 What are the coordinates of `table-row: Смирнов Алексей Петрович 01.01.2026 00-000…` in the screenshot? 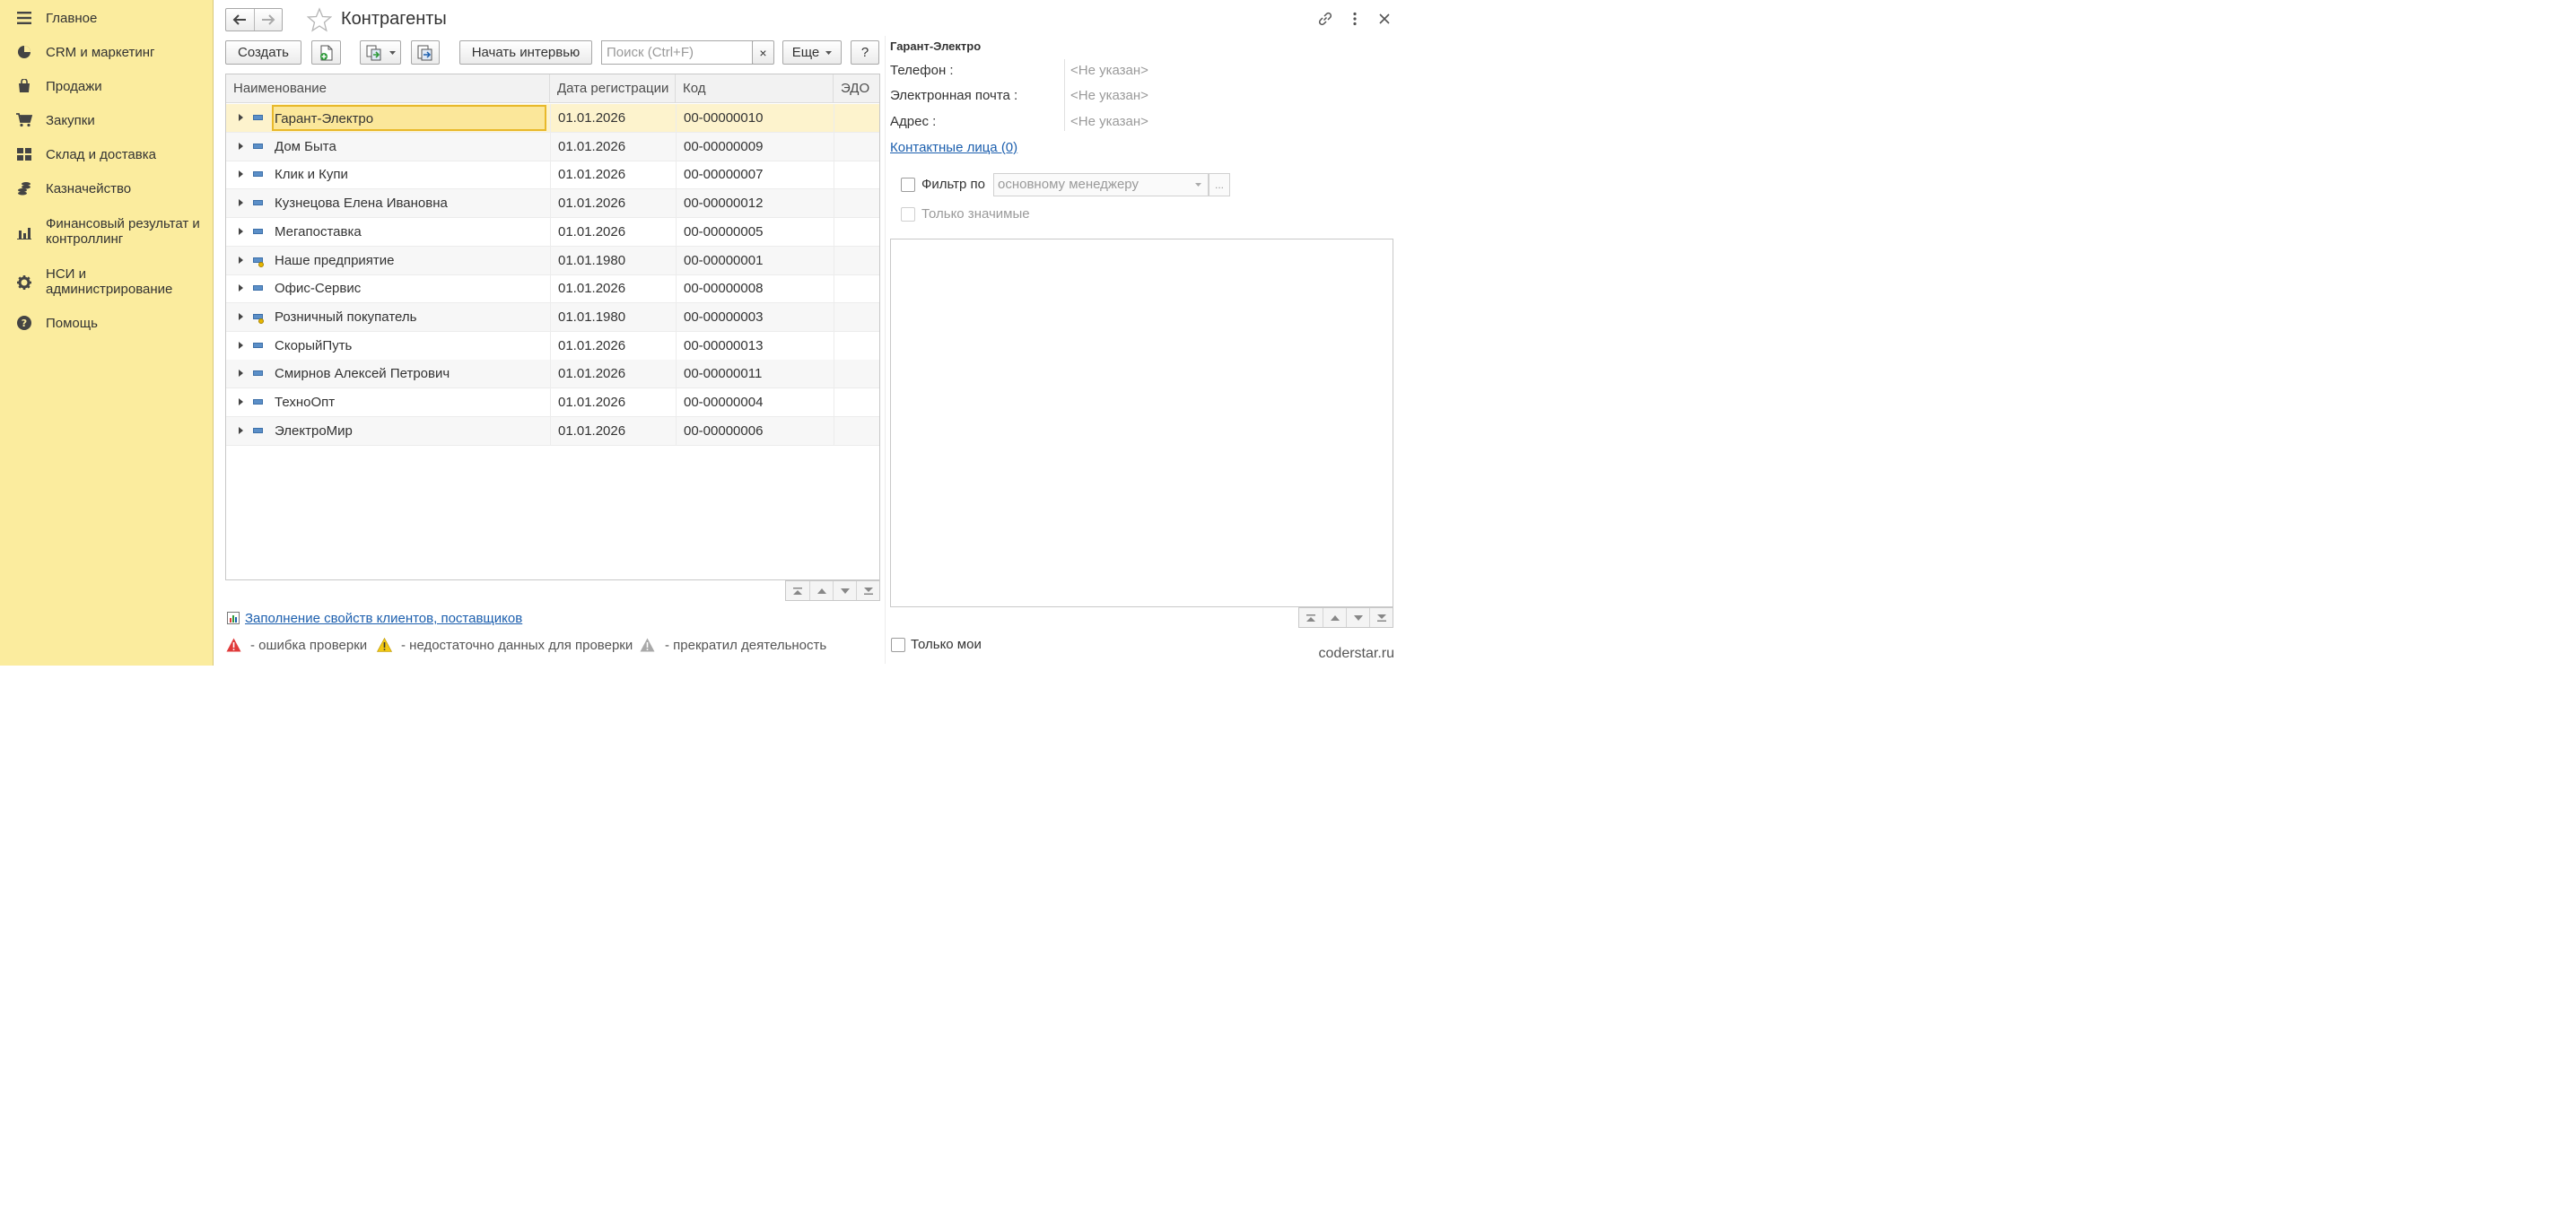 It's located at (552, 374).